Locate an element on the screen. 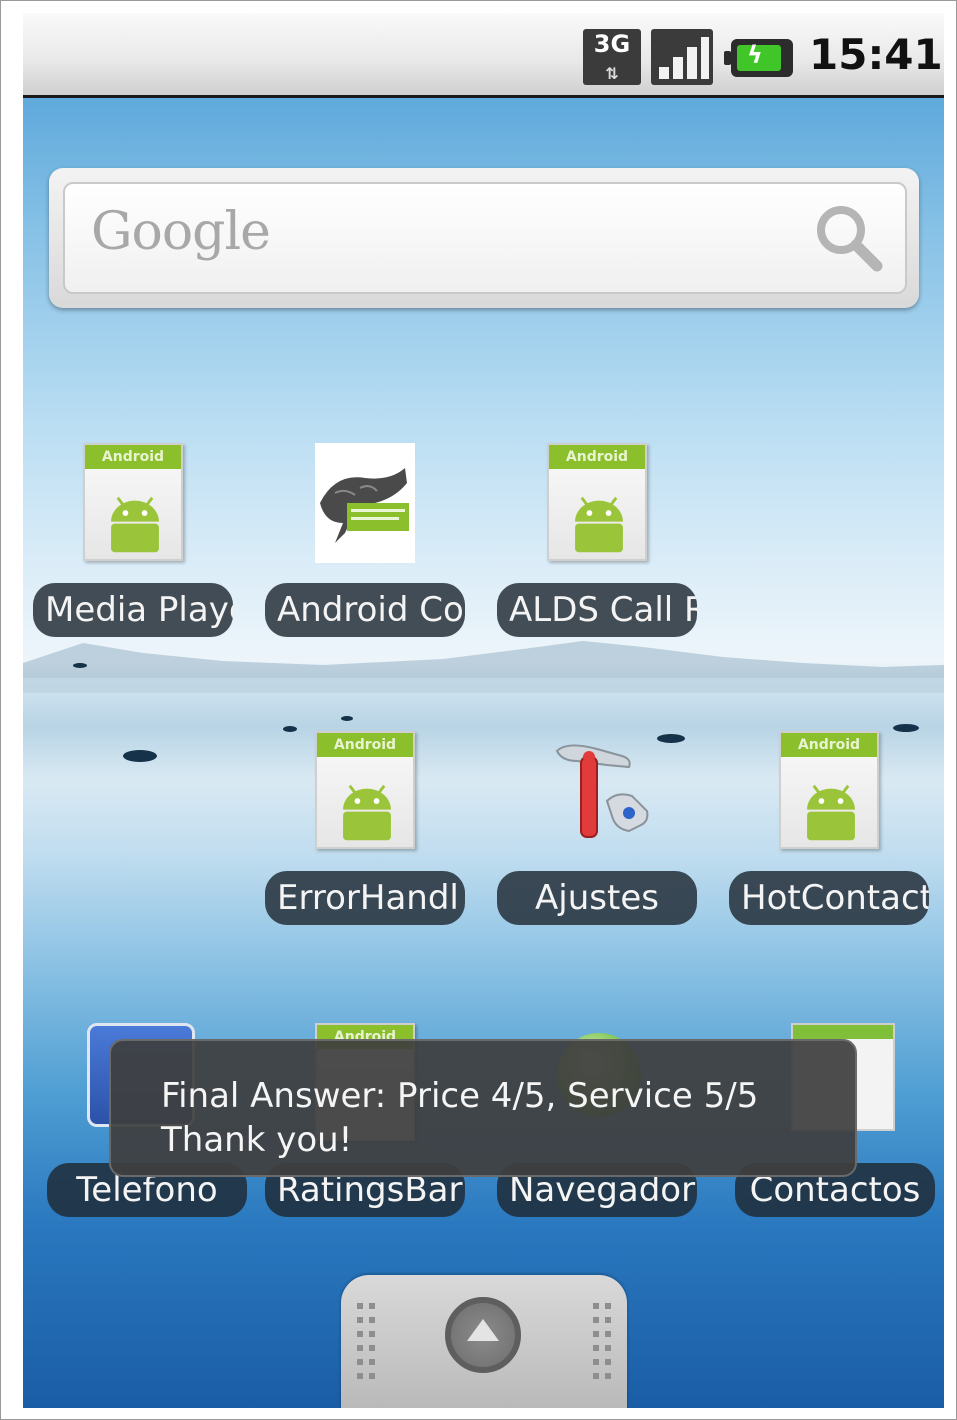  clock: 15:41 is located at coordinates (876, 54).